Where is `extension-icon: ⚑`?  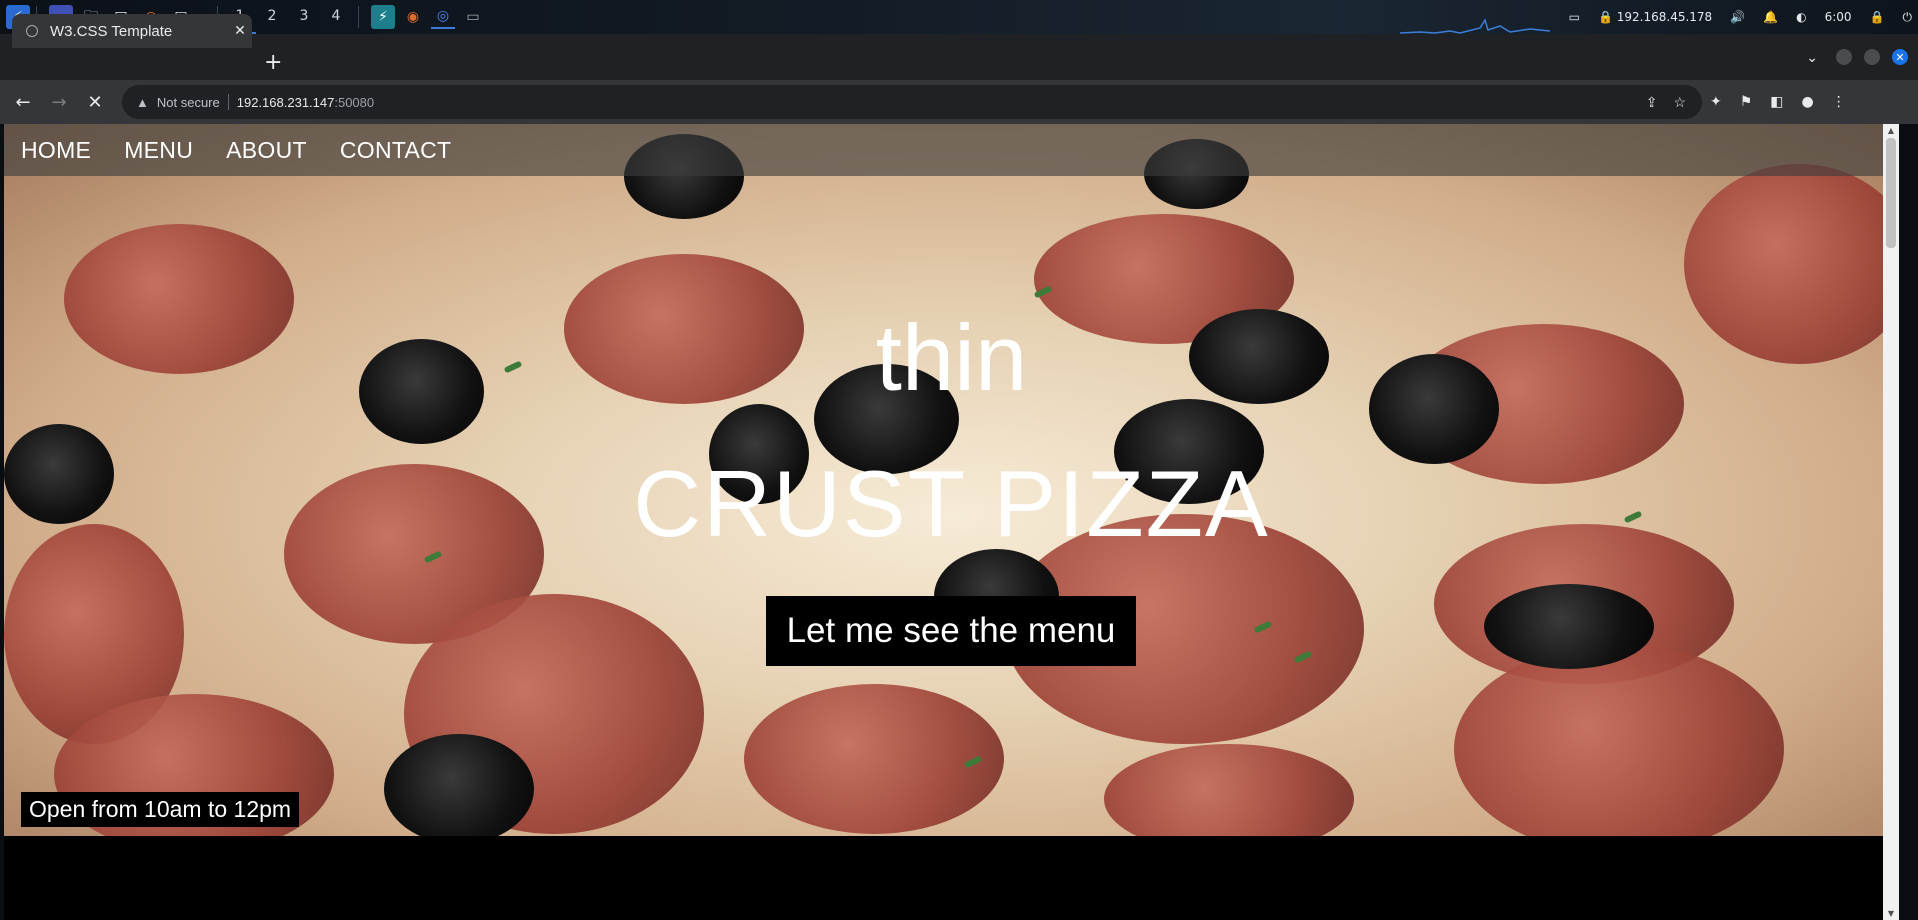
extension-icon: ⚑ is located at coordinates (1746, 102).